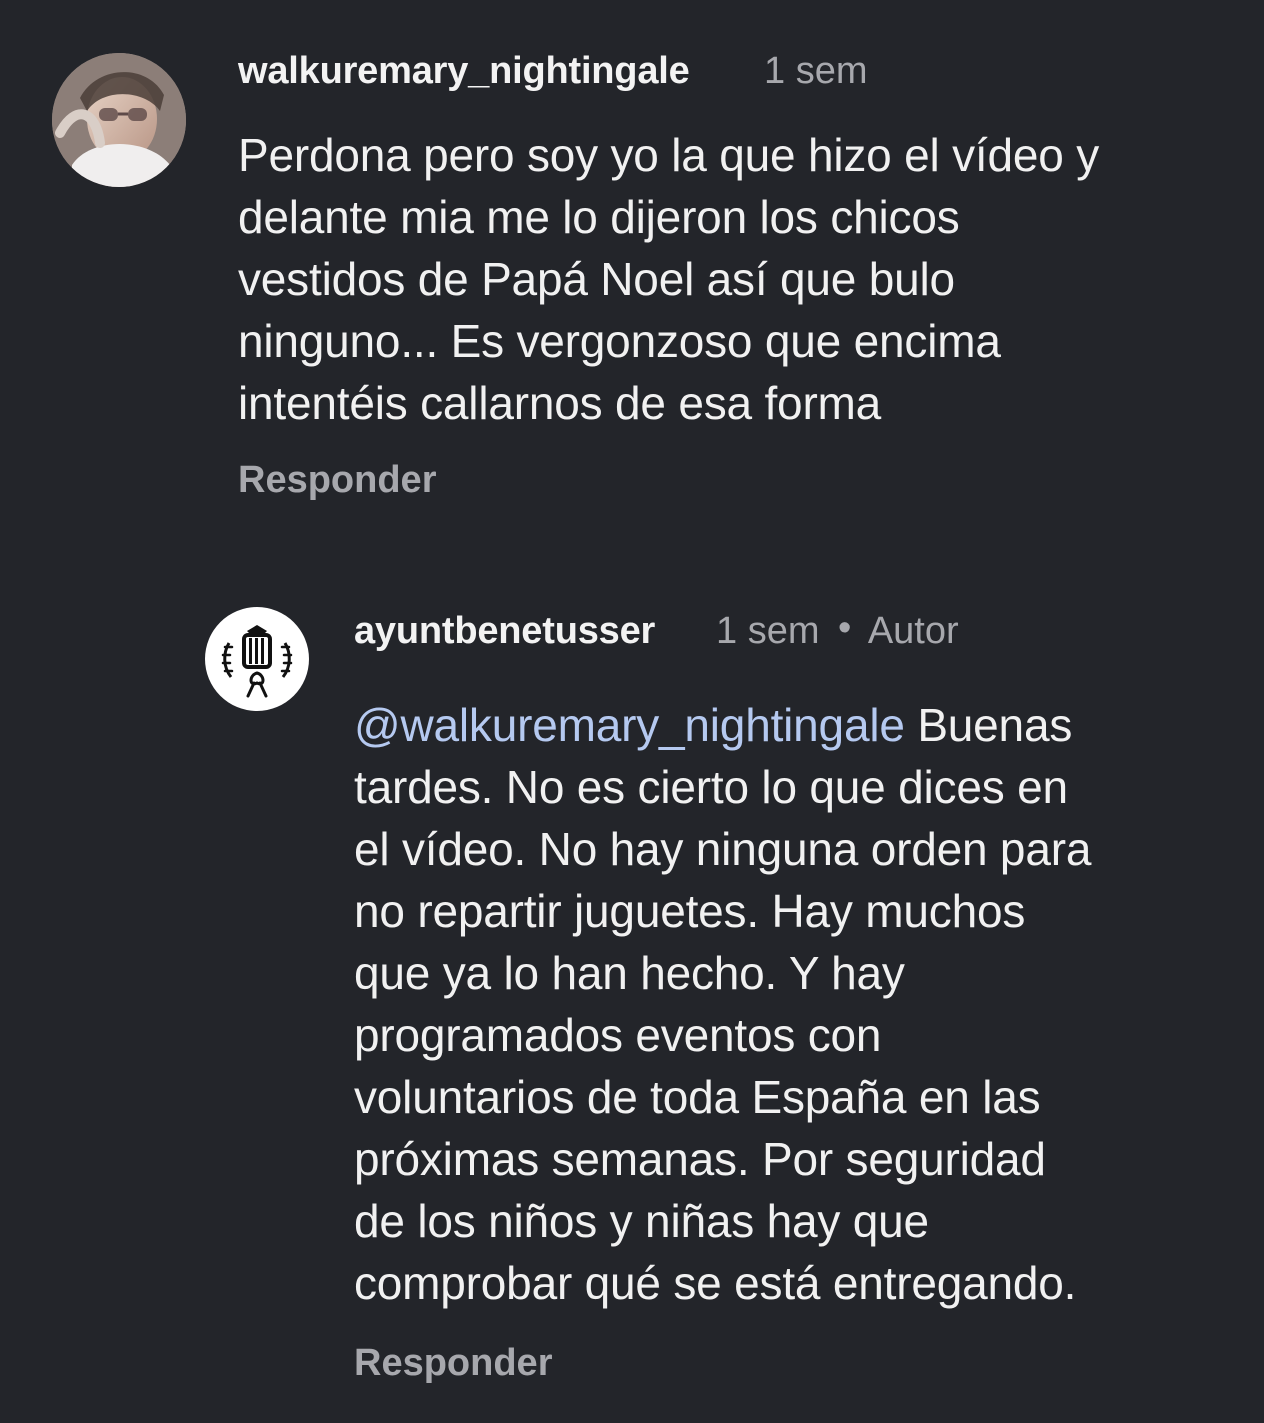 The width and height of the screenshot is (1264, 1423). Describe the element at coordinates (629, 725) in the screenshot. I see `mention-link: @walkuremary_nightingale` at that location.